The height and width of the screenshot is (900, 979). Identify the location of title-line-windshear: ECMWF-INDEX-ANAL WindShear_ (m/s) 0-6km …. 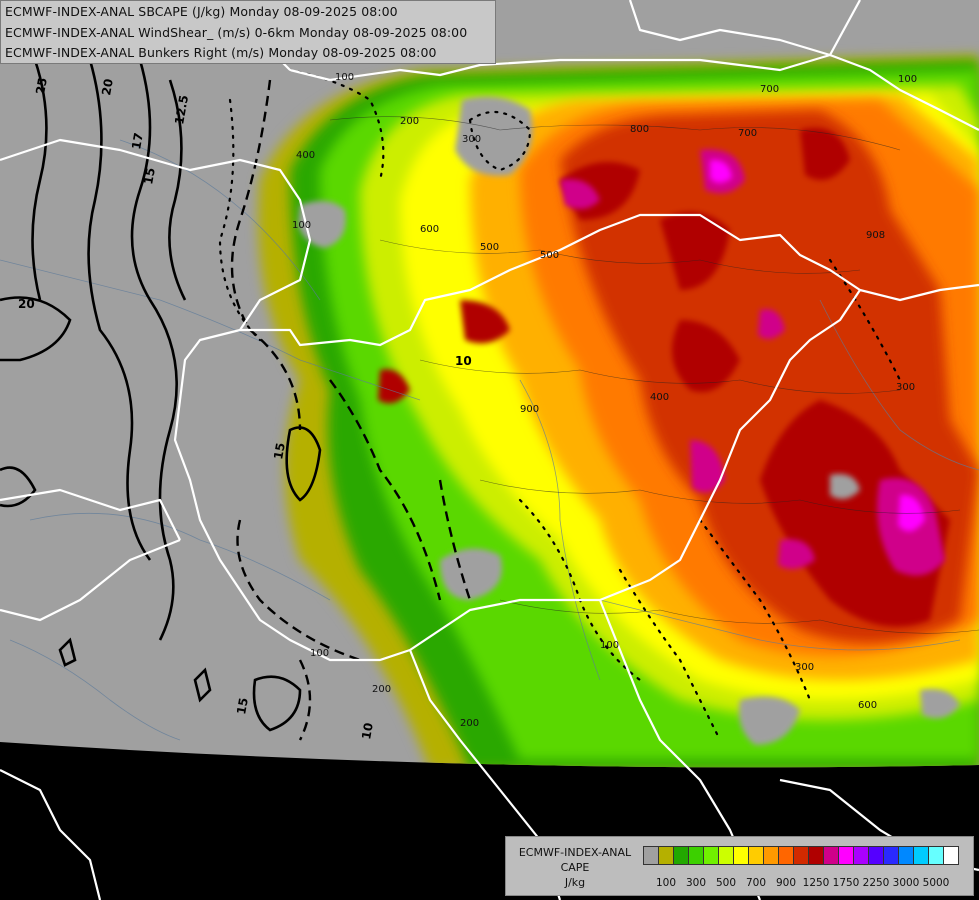
(236, 32).